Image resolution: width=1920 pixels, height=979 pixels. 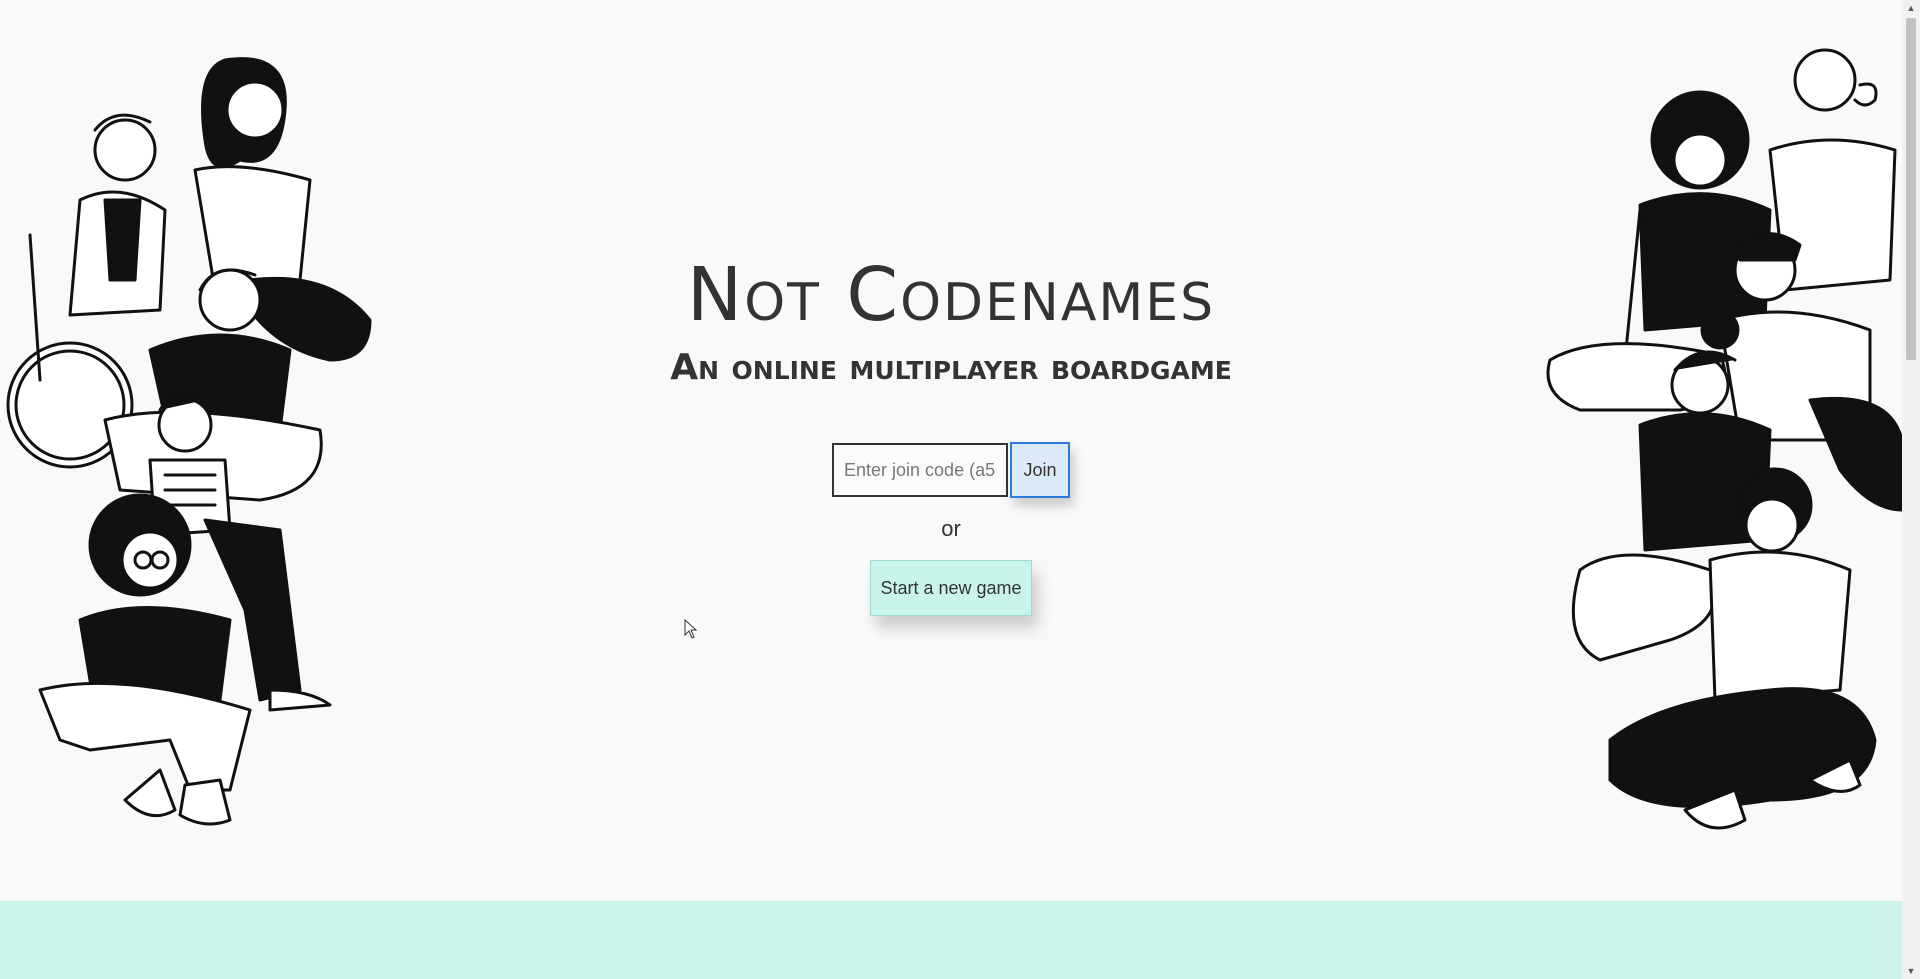 I want to click on scroll-up-arrow-icon: ▲, so click(x=1911, y=8).